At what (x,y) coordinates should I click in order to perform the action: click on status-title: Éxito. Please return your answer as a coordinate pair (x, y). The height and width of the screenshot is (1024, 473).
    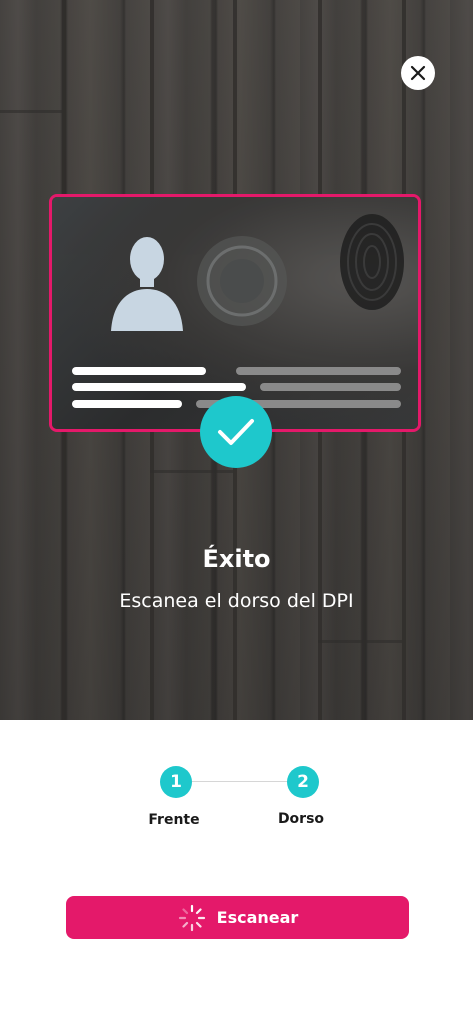
    Looking at the image, I should click on (236, 559).